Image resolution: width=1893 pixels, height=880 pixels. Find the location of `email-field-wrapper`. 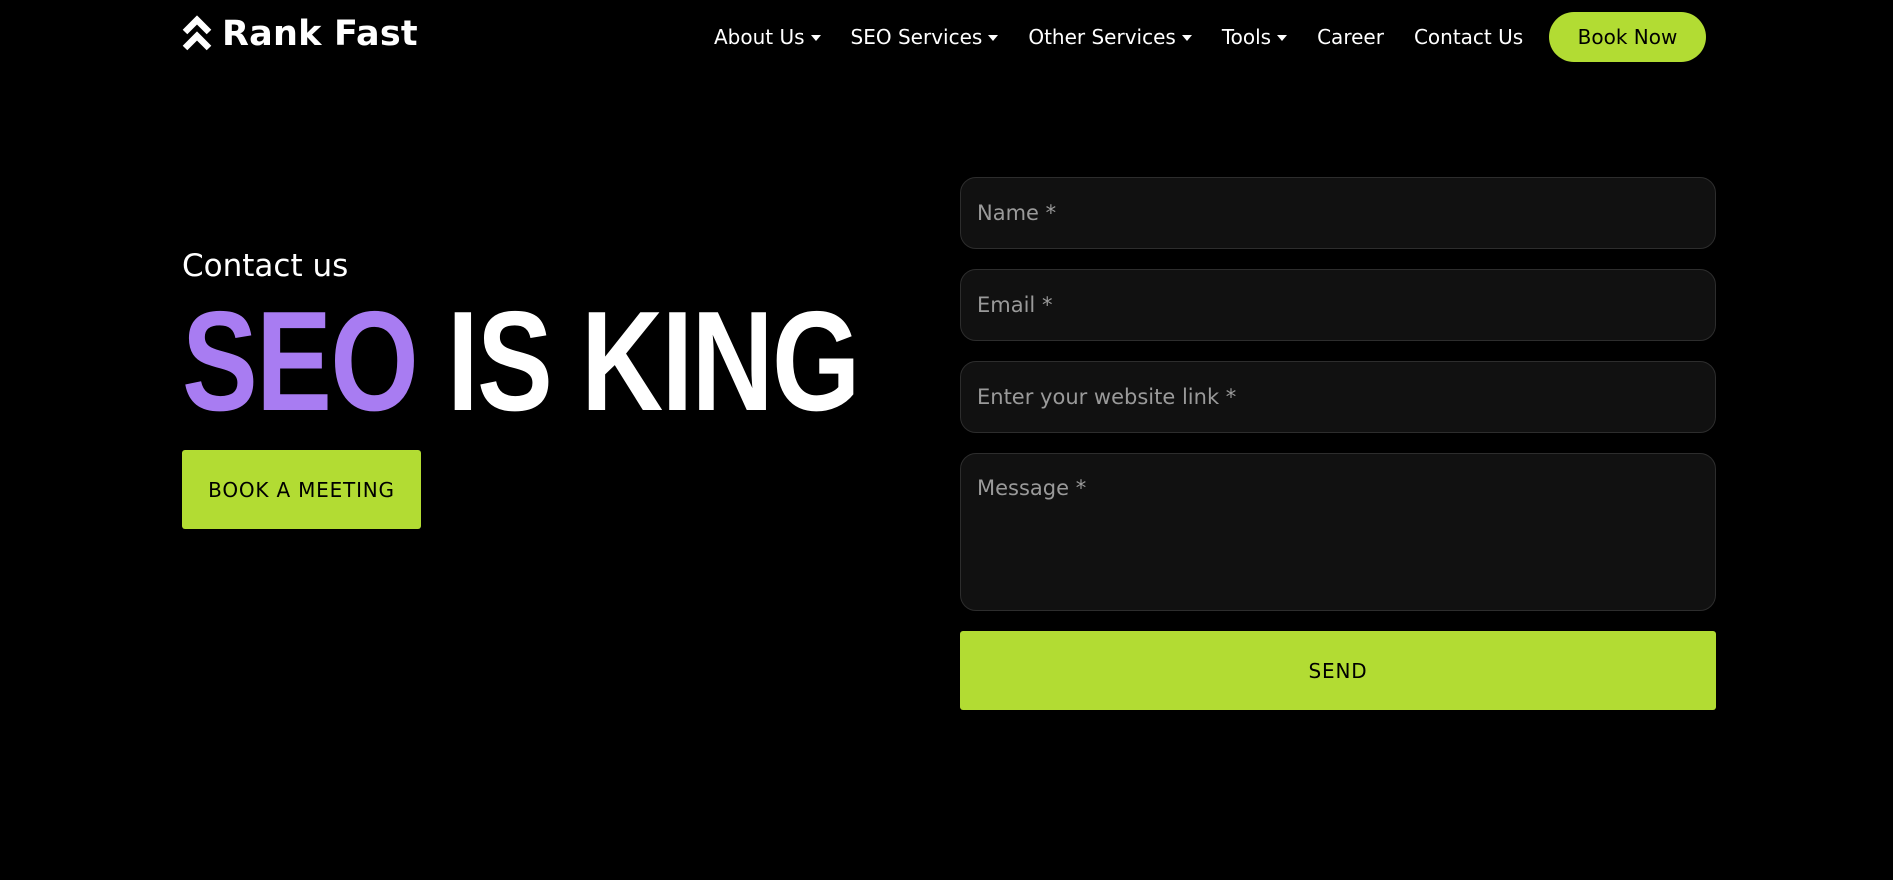

email-field-wrapper is located at coordinates (1338, 305).